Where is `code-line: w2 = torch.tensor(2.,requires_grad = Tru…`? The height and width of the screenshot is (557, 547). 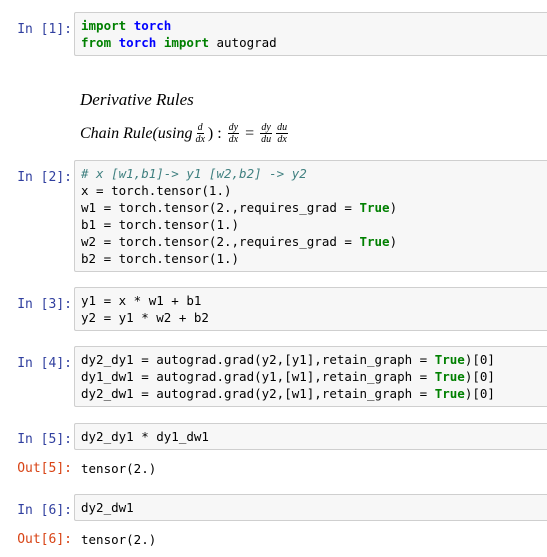 code-line: w2 = torch.tensor(2.,requires_grad = Tru… is located at coordinates (311, 241).